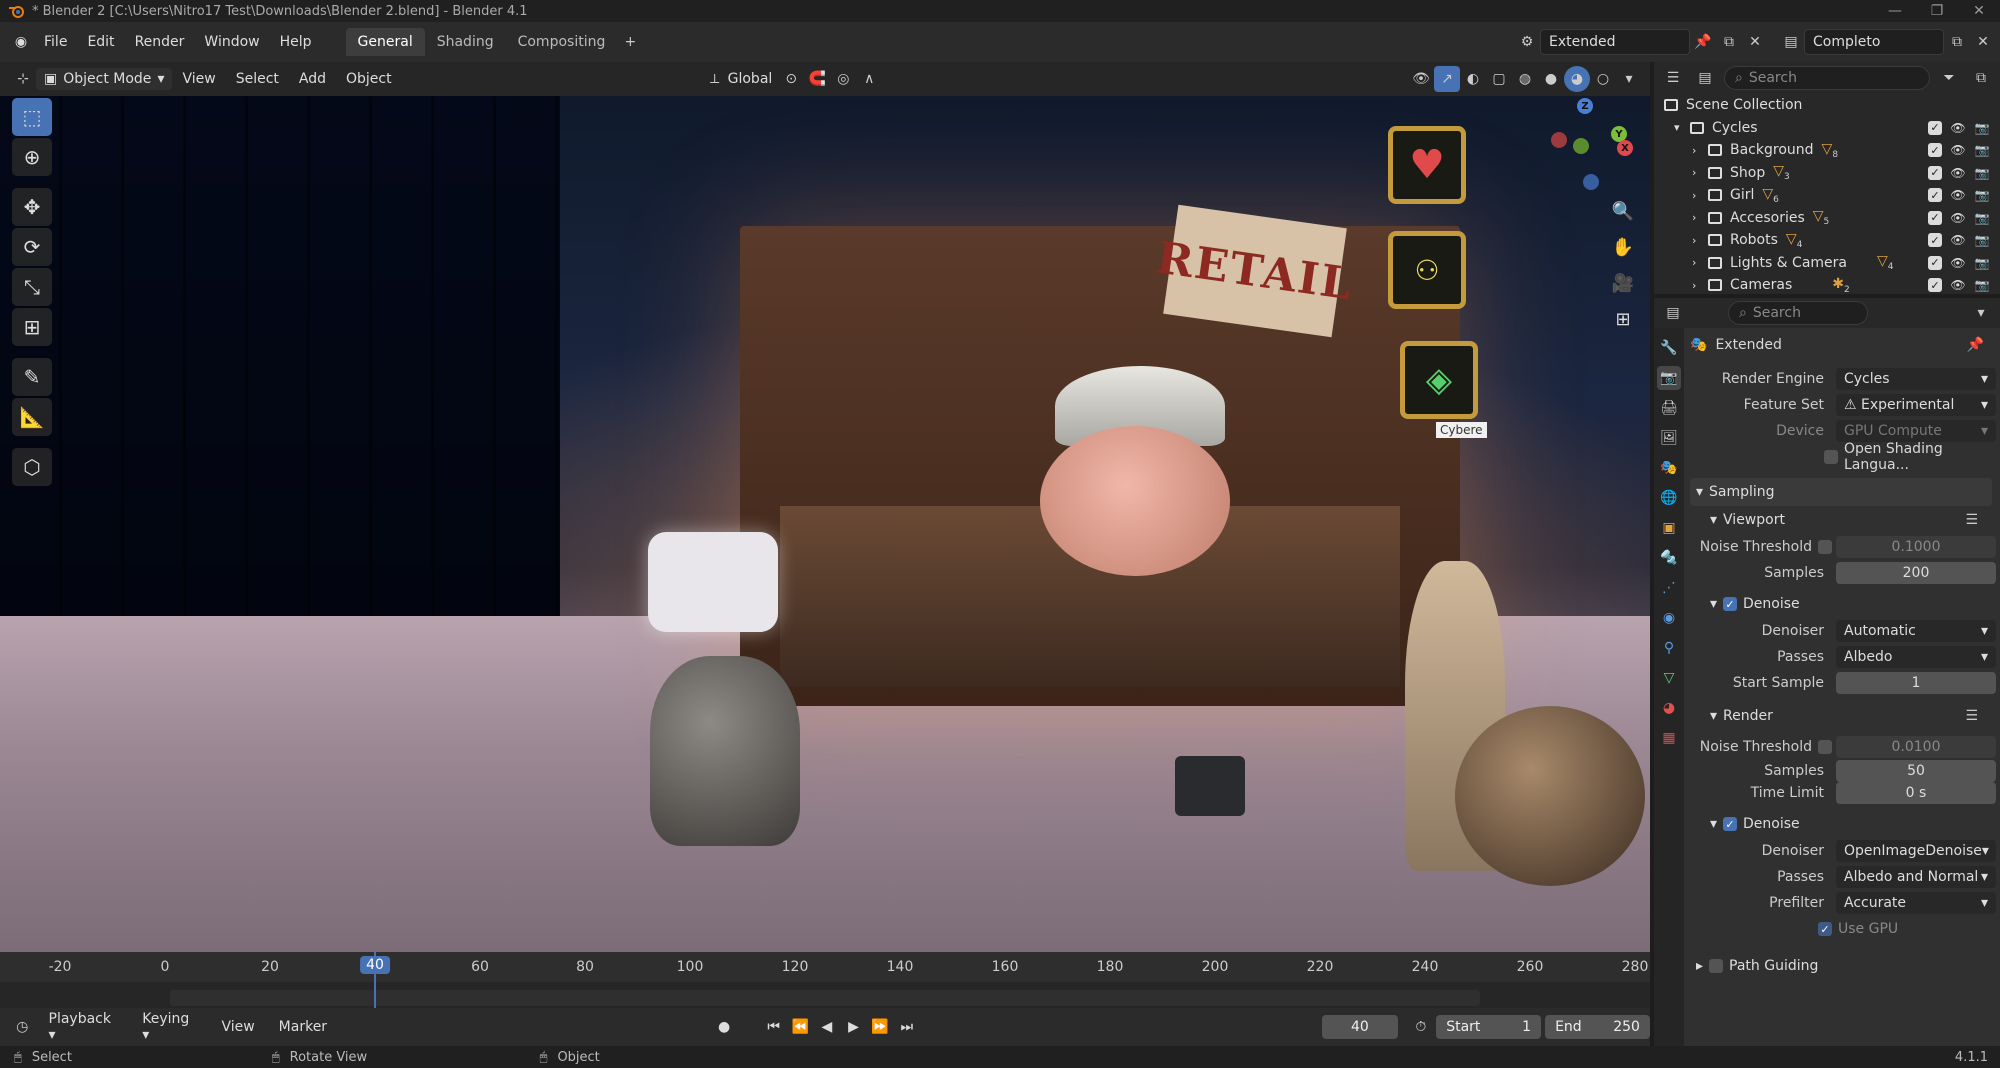 Image resolution: width=2000 pixels, height=1068 pixels. What do you see at coordinates (1916, 657) in the screenshot?
I see `vp-passes-dropdown: Albedo ▾` at bounding box center [1916, 657].